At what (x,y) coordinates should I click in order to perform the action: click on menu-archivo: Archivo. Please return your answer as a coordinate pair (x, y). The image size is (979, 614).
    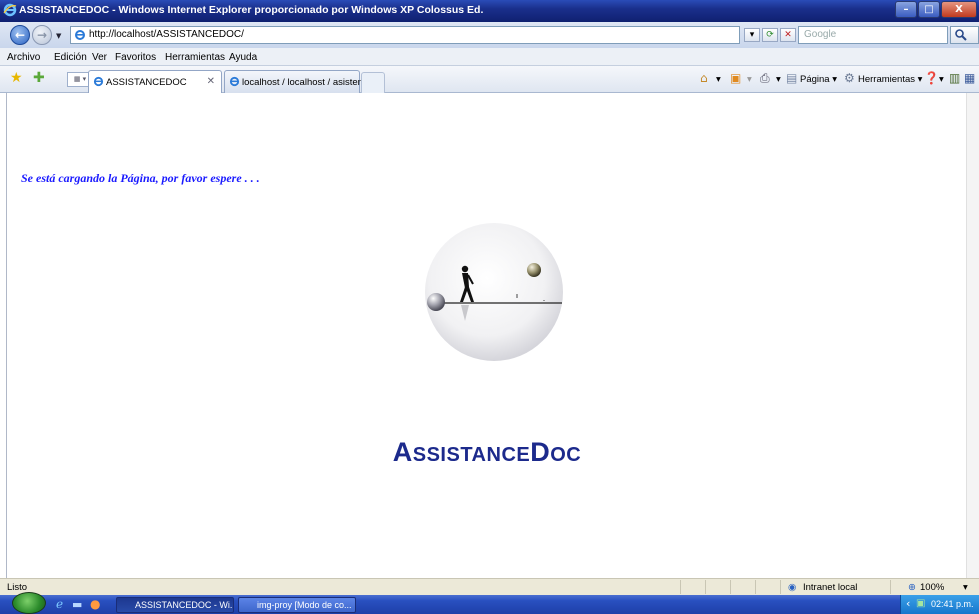
    Looking at the image, I should click on (23, 57).